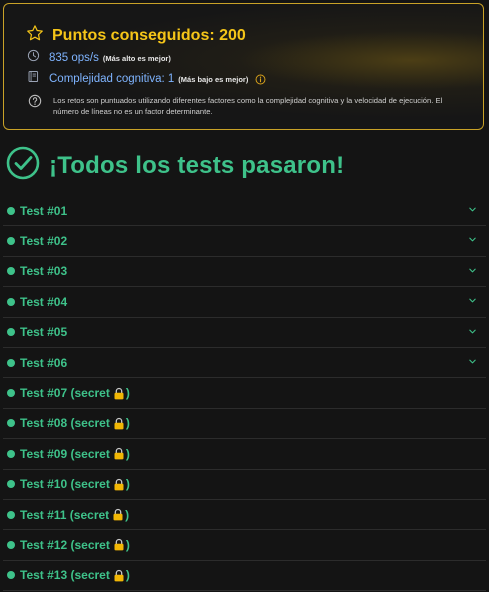  I want to click on test-row-5: Test #05, so click(244, 333).